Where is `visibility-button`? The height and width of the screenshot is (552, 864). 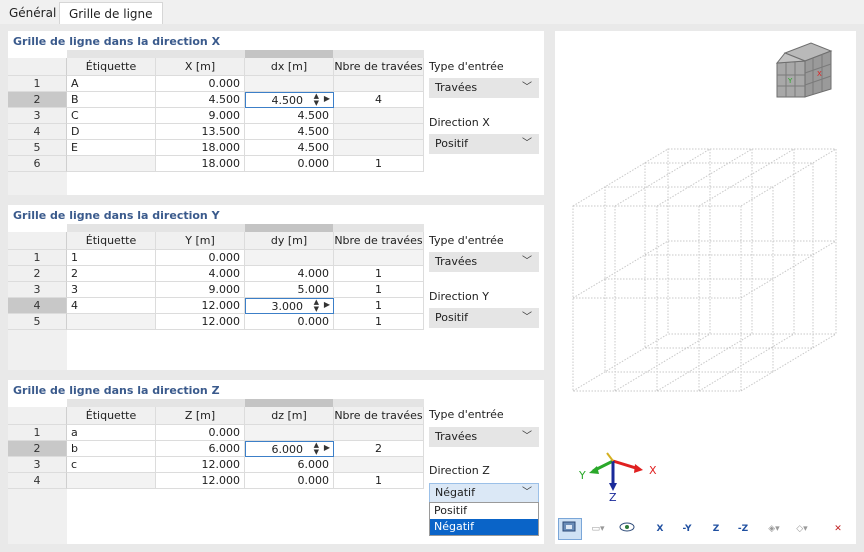 visibility-button is located at coordinates (627, 529).